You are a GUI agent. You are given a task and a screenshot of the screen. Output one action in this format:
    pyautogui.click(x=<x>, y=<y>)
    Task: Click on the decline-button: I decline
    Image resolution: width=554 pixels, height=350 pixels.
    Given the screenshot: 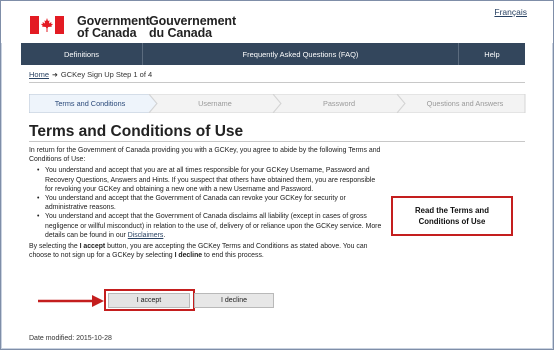 What is the action you would take?
    pyautogui.click(x=234, y=300)
    